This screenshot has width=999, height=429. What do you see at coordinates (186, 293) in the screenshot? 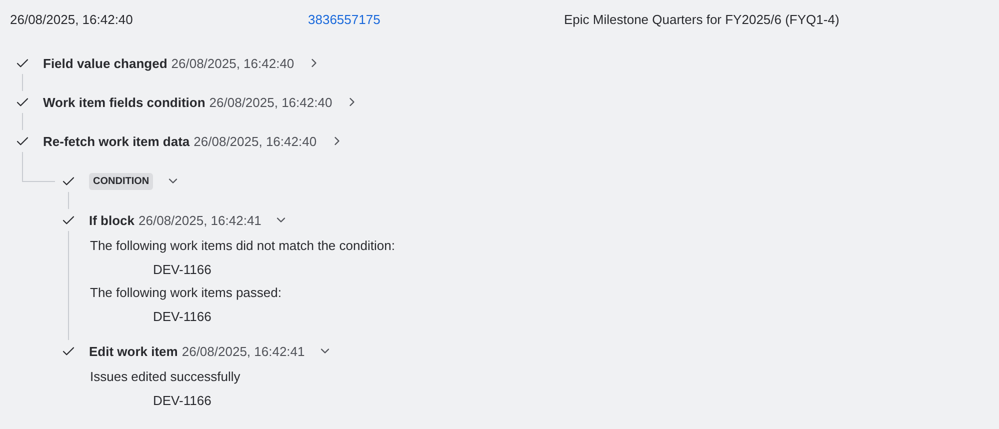
I see `result-message: The following work items passed:` at bounding box center [186, 293].